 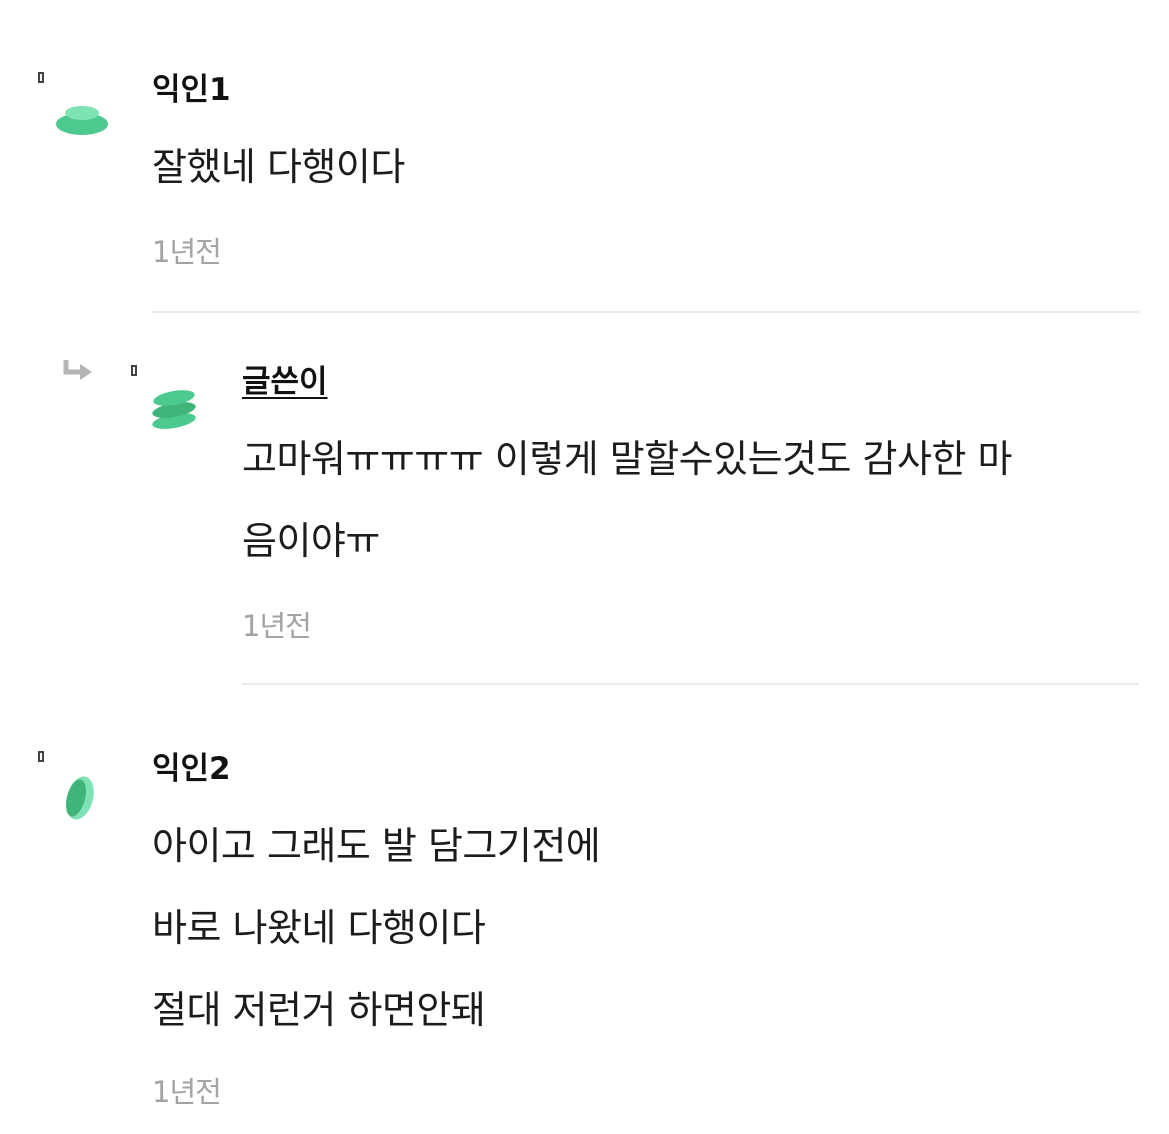 I want to click on comment-line: 고마워ㅠㅠㅠㅠ 이렇게 말할수있는것도 감사한 마, so click(x=627, y=459).